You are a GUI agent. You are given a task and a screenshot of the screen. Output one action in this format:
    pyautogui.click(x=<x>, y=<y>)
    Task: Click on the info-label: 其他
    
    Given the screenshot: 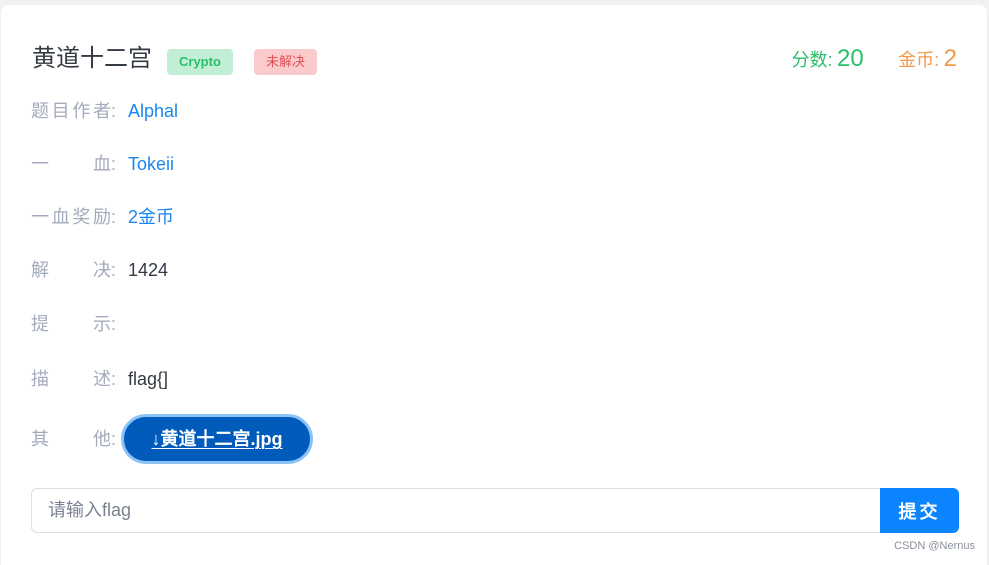 What is the action you would take?
    pyautogui.click(x=71, y=439)
    